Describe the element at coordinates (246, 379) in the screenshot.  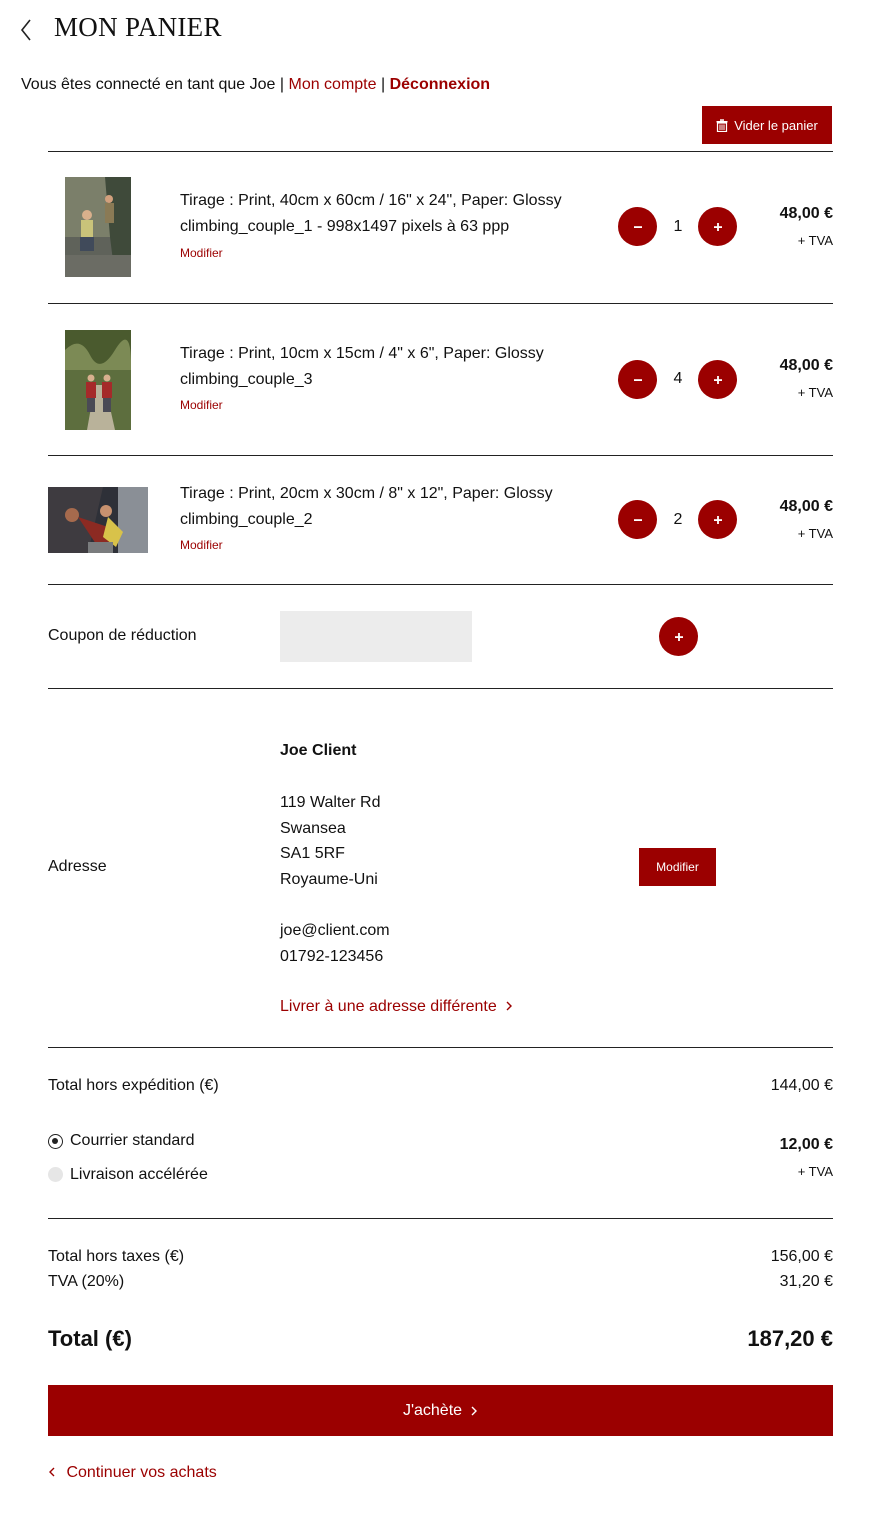
I see `item-filename: climbing_couple_3` at that location.